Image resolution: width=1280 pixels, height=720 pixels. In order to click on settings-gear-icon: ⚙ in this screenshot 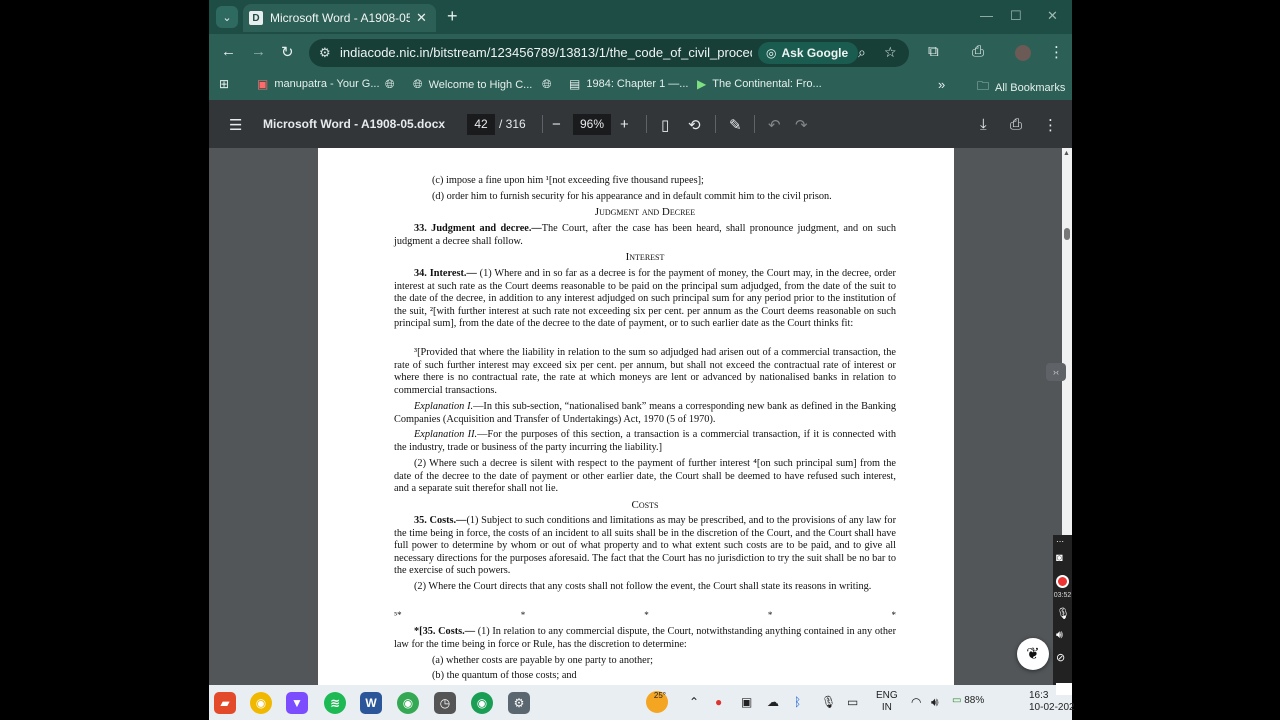, I will do `click(519, 703)`.